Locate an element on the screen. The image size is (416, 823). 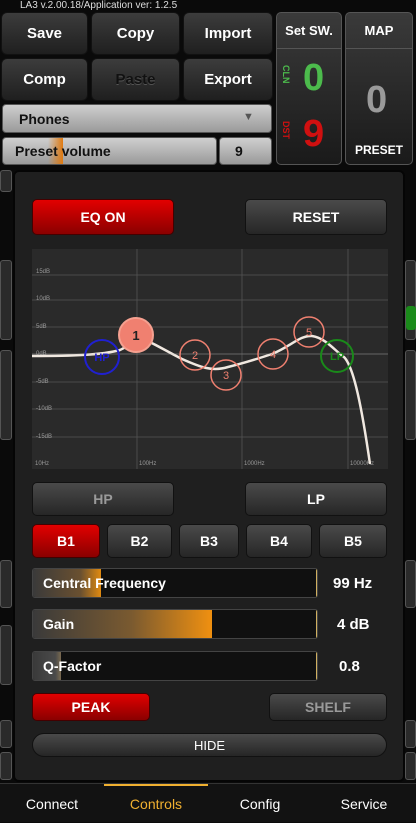
export-button: Export is located at coordinates (228, 79).